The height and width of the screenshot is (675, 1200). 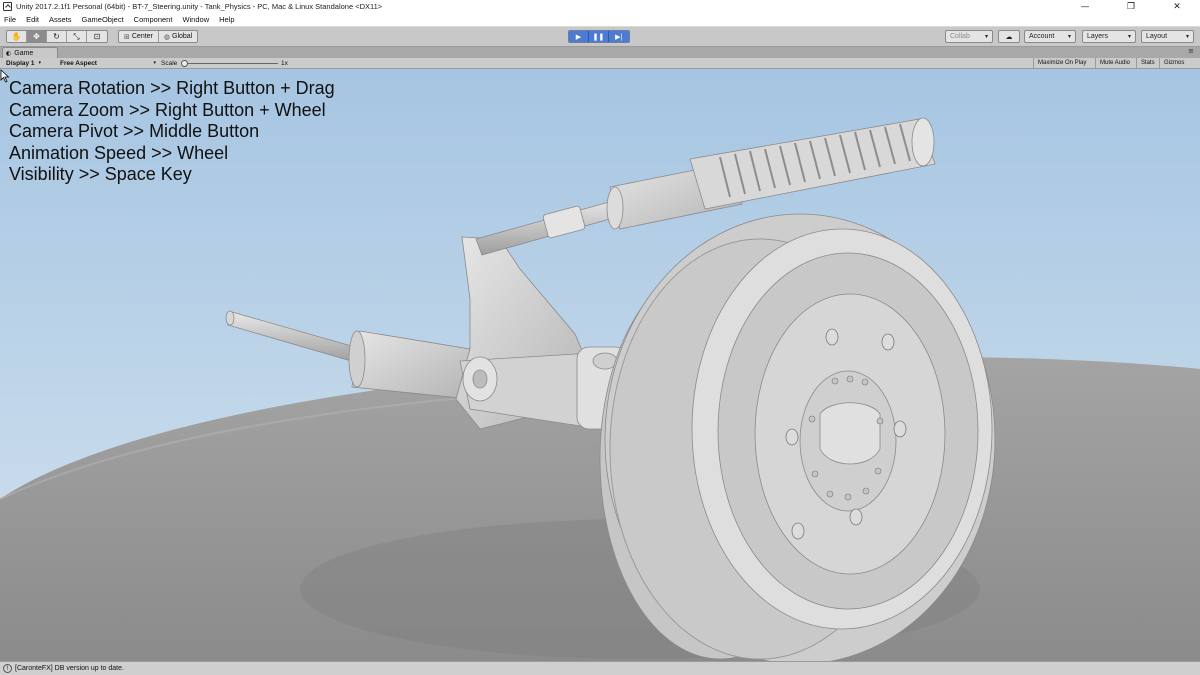 What do you see at coordinates (1157, 36) in the screenshot?
I see `layout-label: Layout` at bounding box center [1157, 36].